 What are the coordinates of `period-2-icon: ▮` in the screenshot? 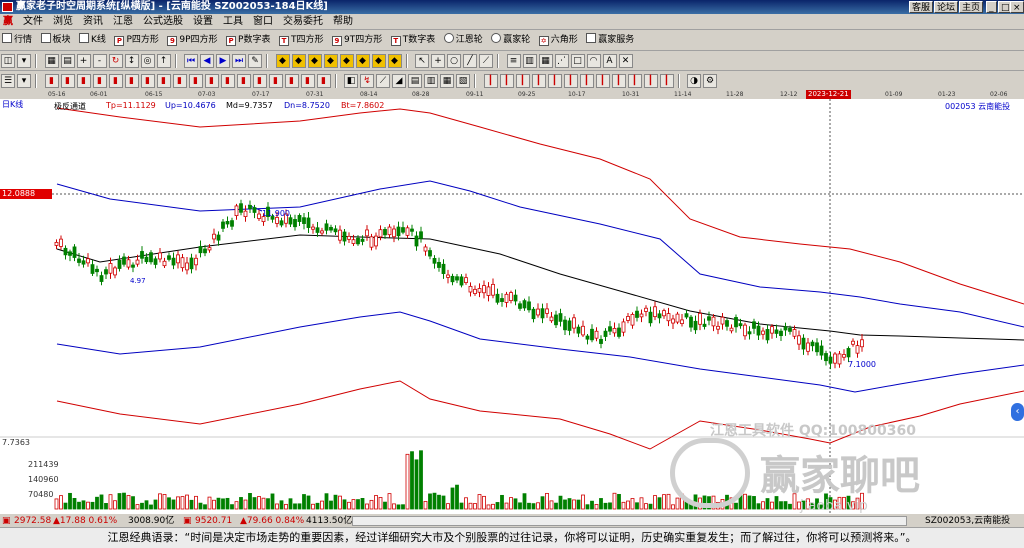 It's located at (67, 81).